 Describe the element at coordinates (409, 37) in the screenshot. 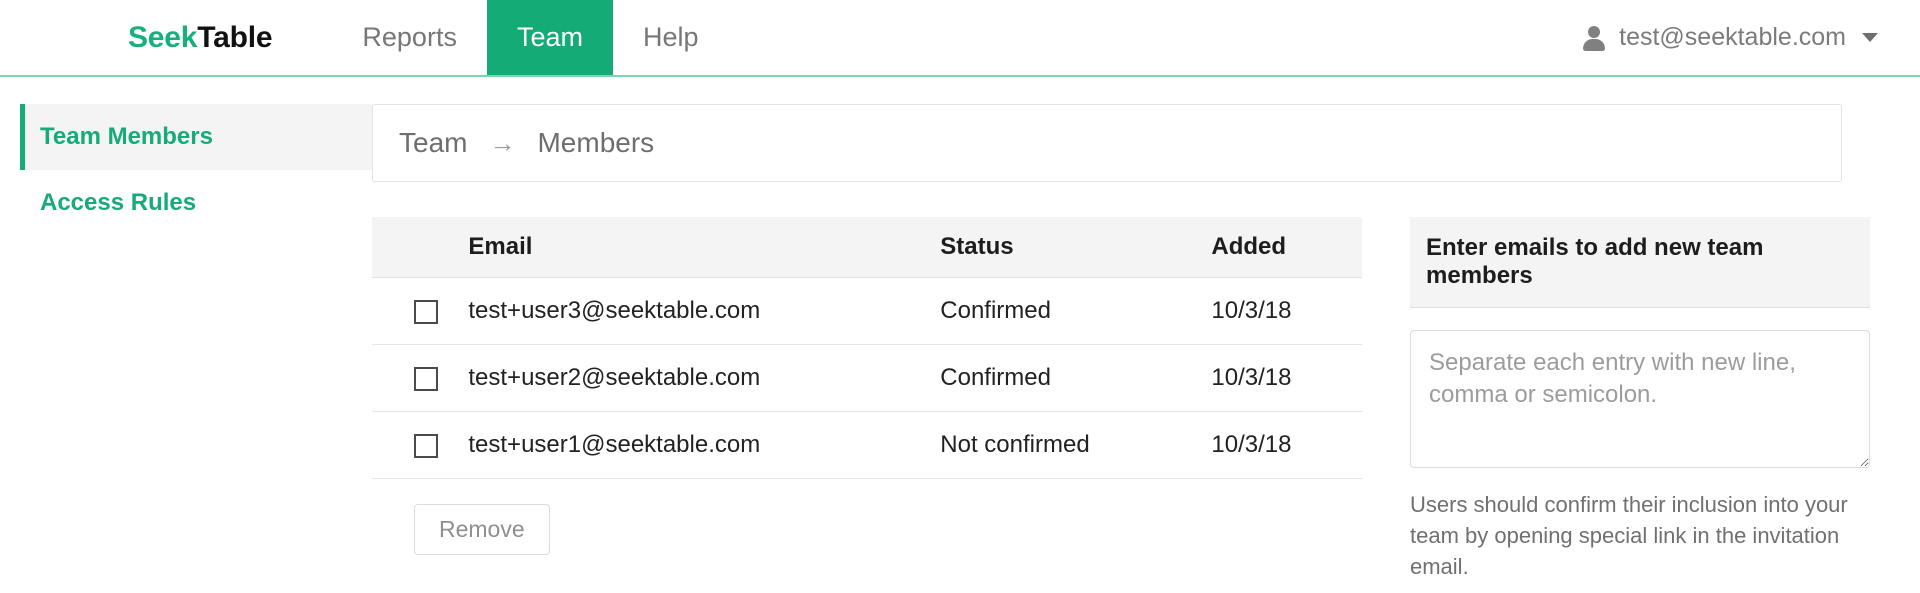

I see `nav-item-reports: Reports` at that location.